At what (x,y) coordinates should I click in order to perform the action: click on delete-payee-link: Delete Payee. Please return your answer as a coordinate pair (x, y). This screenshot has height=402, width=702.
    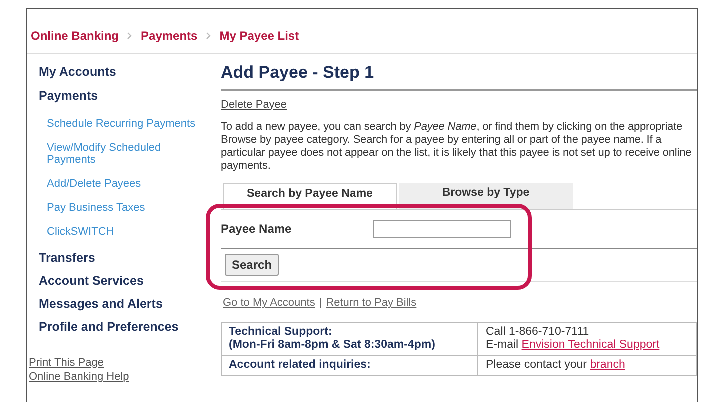
    Looking at the image, I should click on (459, 104).